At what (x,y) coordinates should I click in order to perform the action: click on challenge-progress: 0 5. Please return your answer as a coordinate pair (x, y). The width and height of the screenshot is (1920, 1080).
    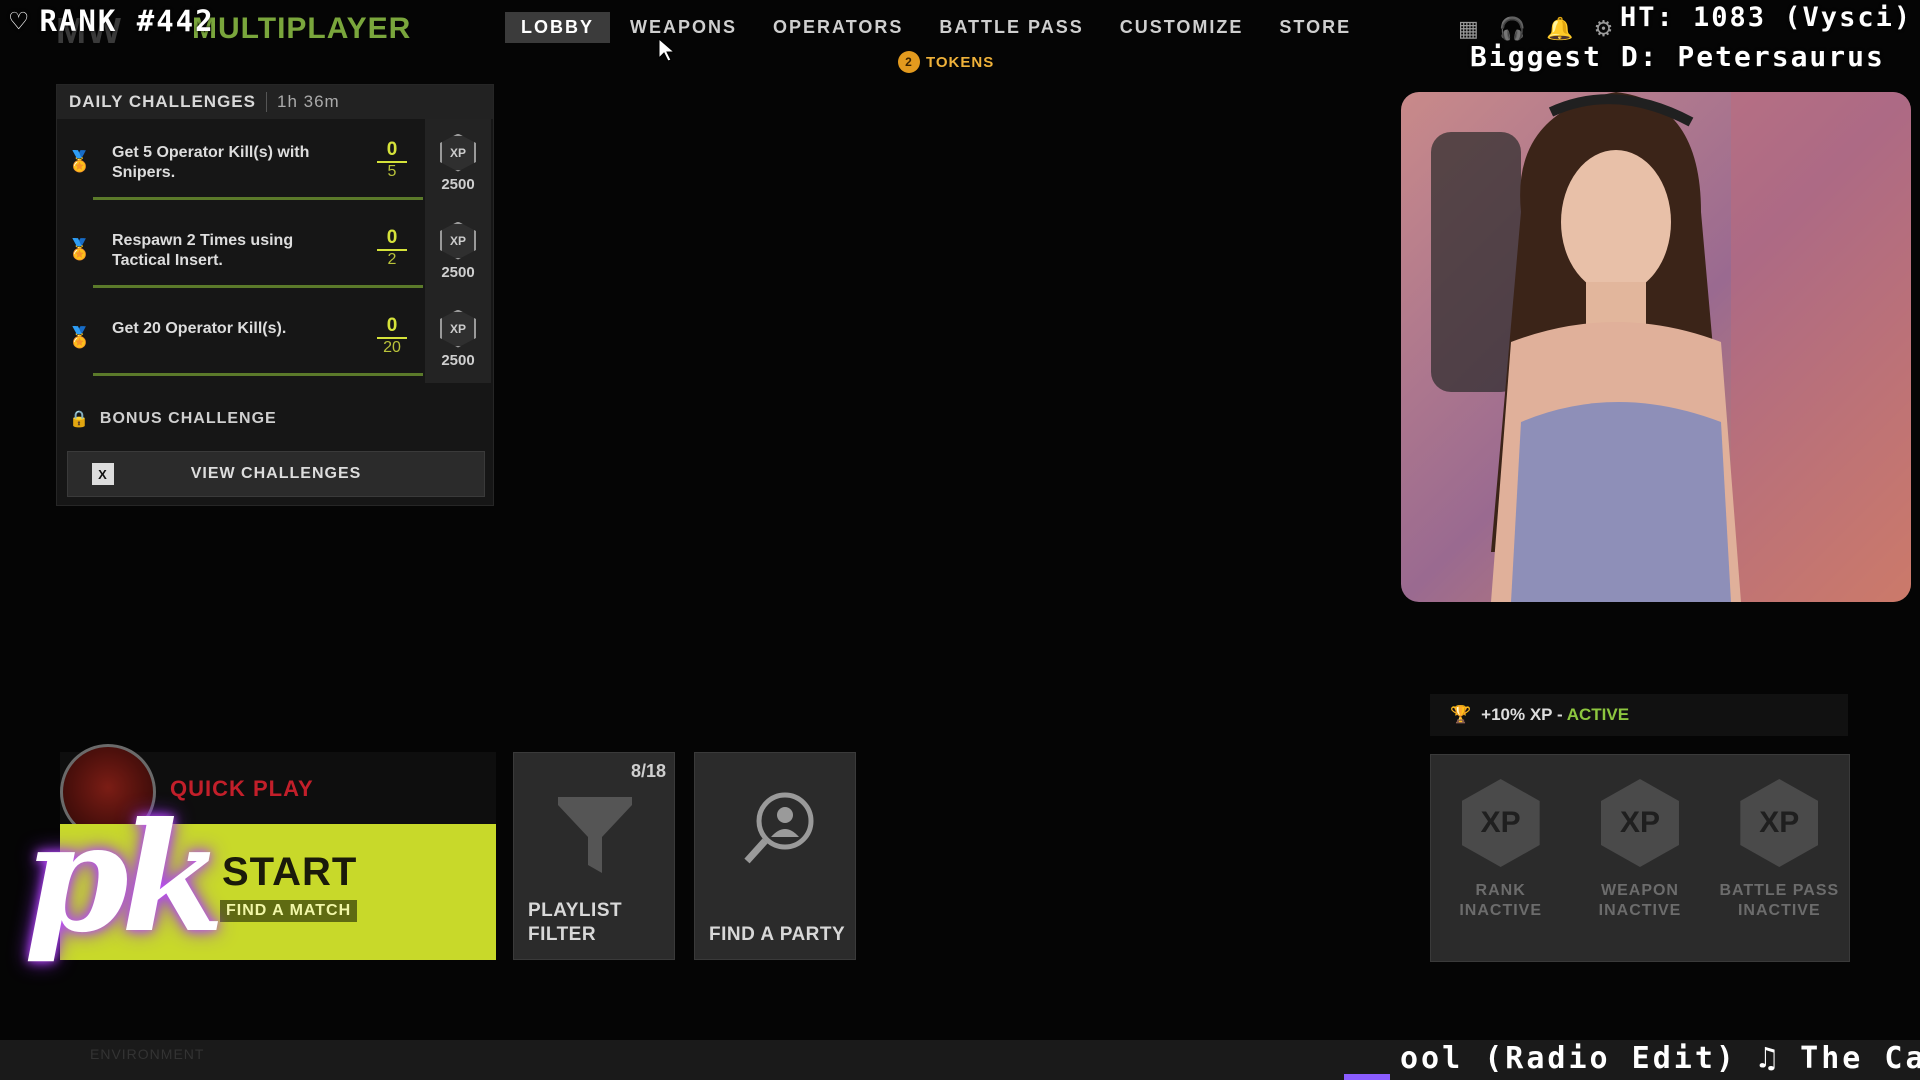
    Looking at the image, I should click on (392, 160).